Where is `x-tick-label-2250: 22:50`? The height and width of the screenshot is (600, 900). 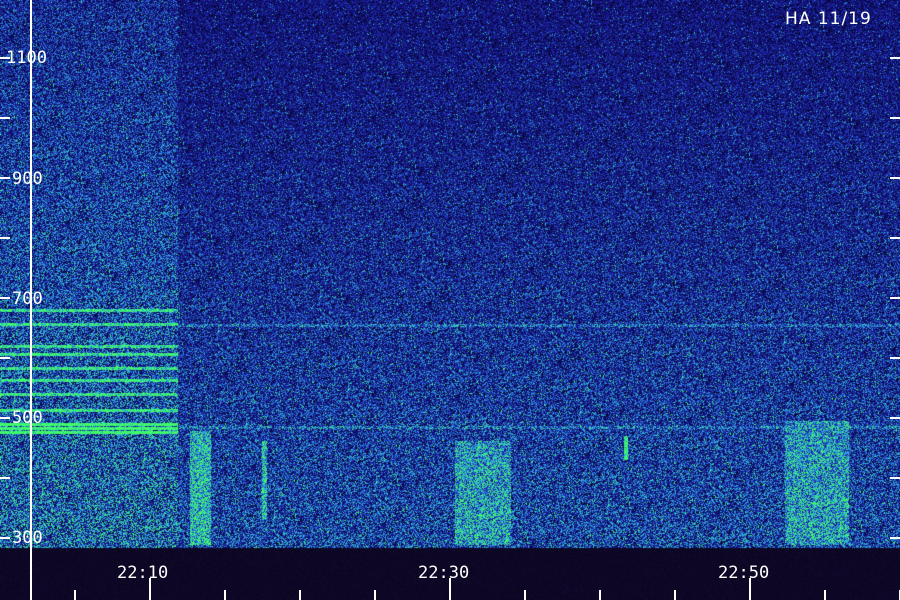
x-tick-label-2250: 22:50 is located at coordinates (743, 573).